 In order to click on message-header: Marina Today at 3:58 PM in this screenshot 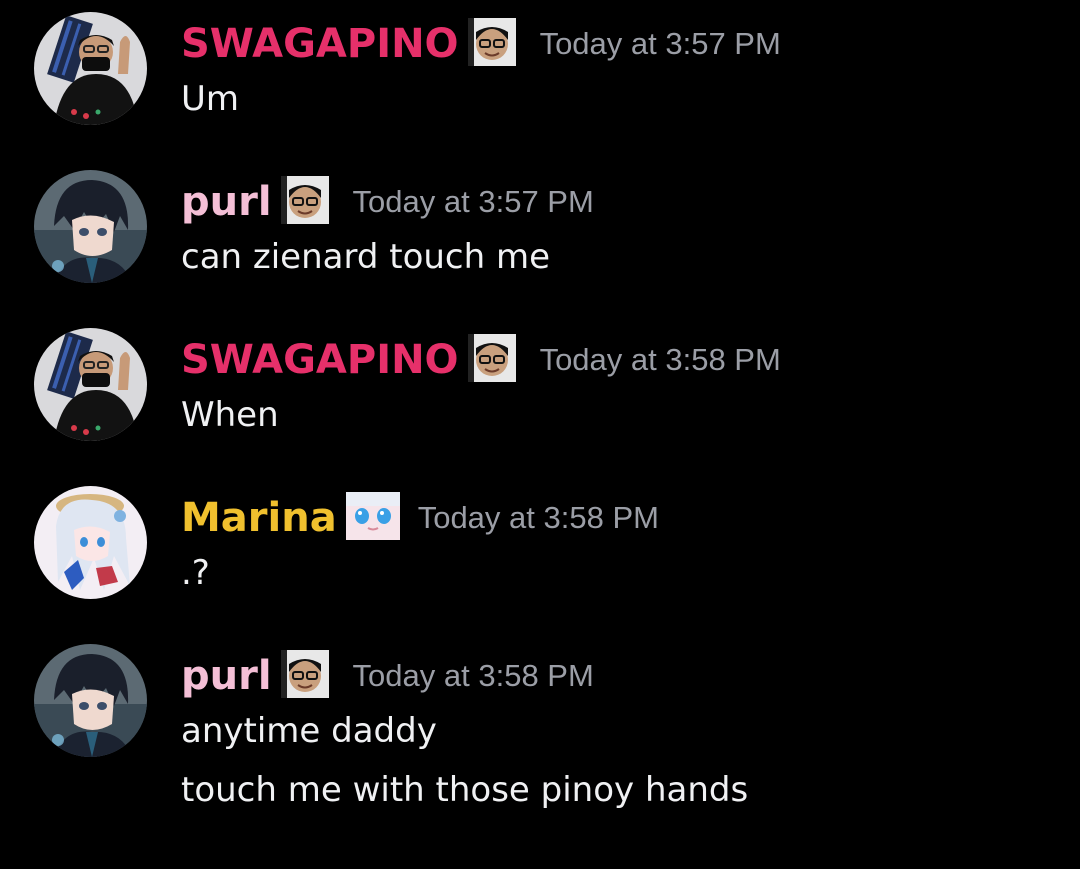, I will do `click(420, 523)`.